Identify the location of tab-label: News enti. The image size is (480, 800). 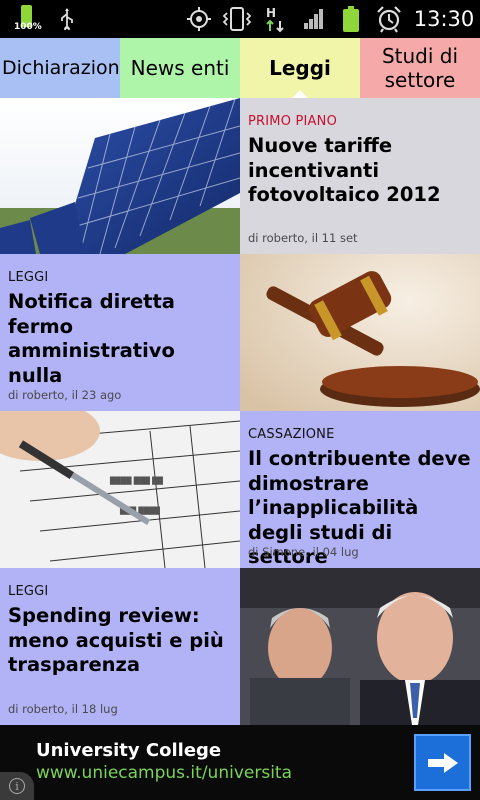
(180, 68).